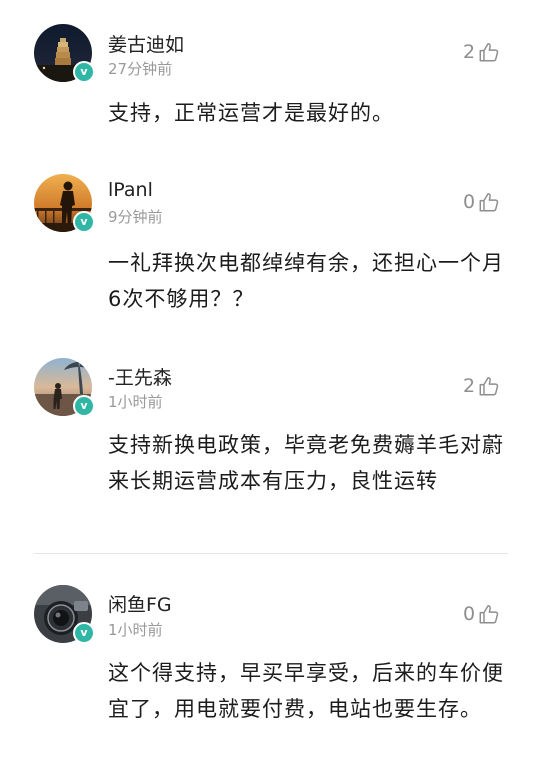 The height and width of the screenshot is (764, 541). I want to click on timestamp: 9分钟前, so click(135, 217).